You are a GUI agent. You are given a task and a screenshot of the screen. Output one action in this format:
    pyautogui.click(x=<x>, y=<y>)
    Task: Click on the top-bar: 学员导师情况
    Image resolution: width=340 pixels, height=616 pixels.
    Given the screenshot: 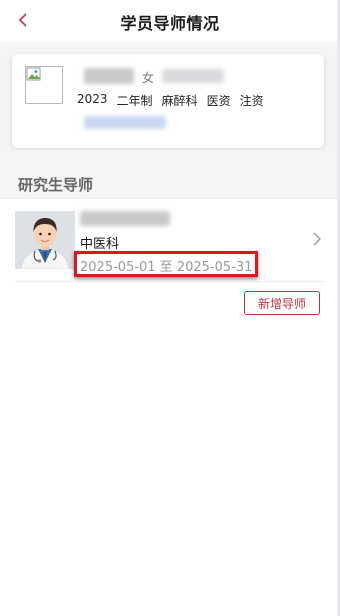 What is the action you would take?
    pyautogui.click(x=170, y=21)
    